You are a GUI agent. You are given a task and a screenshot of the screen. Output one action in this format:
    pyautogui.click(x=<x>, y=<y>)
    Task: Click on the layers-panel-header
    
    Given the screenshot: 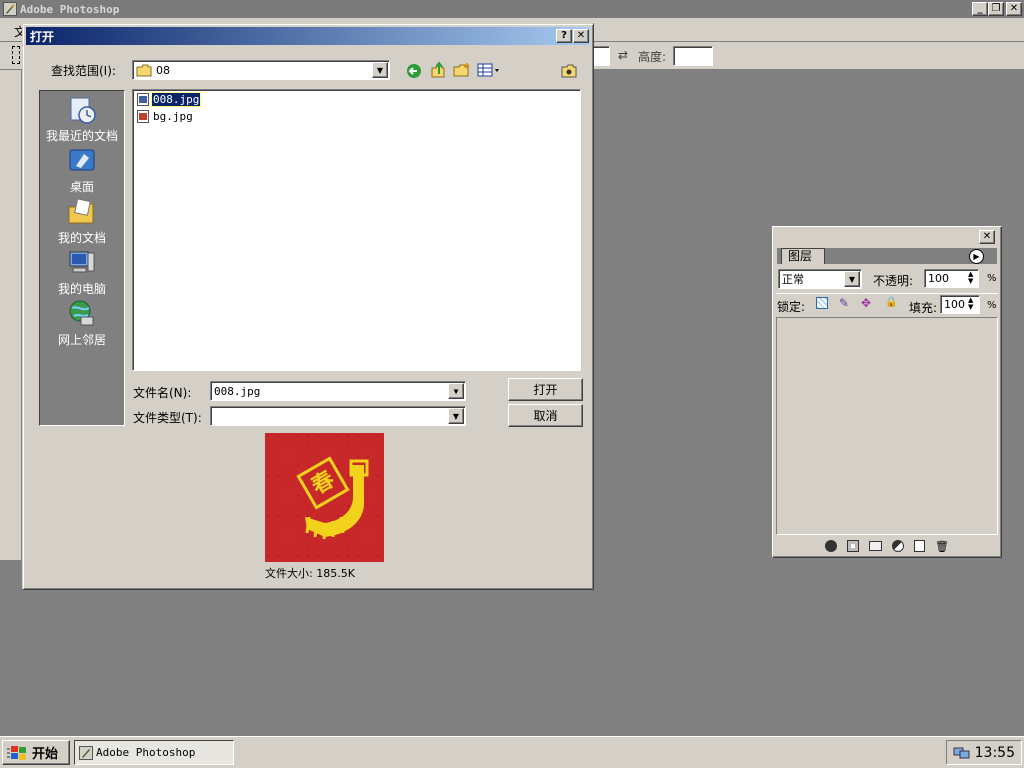 What is the action you would take?
    pyautogui.click(x=887, y=237)
    